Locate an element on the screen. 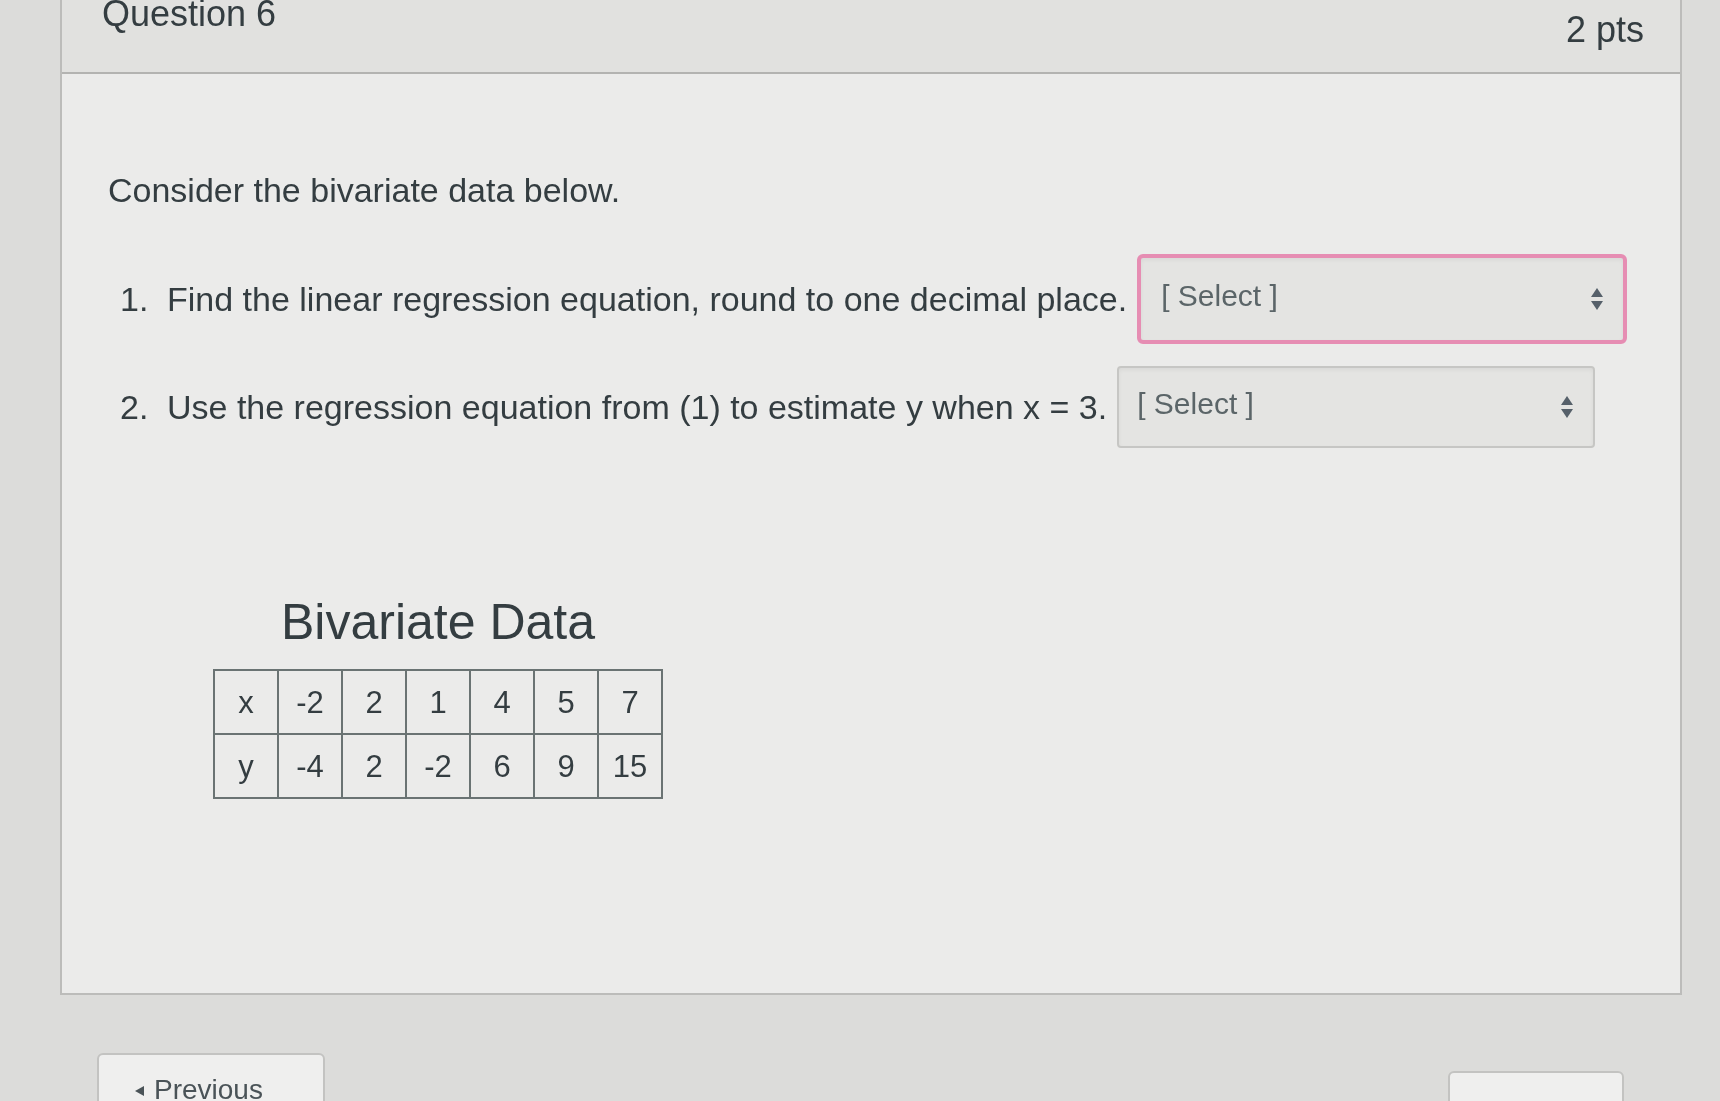 Image resolution: width=1720 pixels, height=1101 pixels. caret-icon is located at coordinates (139, 1091).